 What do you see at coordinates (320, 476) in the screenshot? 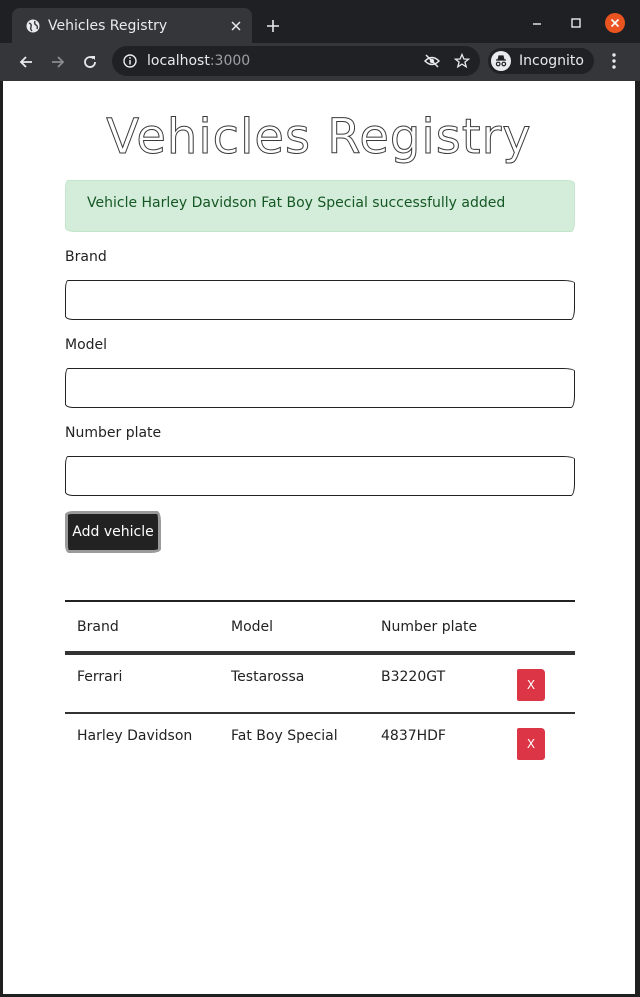
I see `number-plate-input` at bounding box center [320, 476].